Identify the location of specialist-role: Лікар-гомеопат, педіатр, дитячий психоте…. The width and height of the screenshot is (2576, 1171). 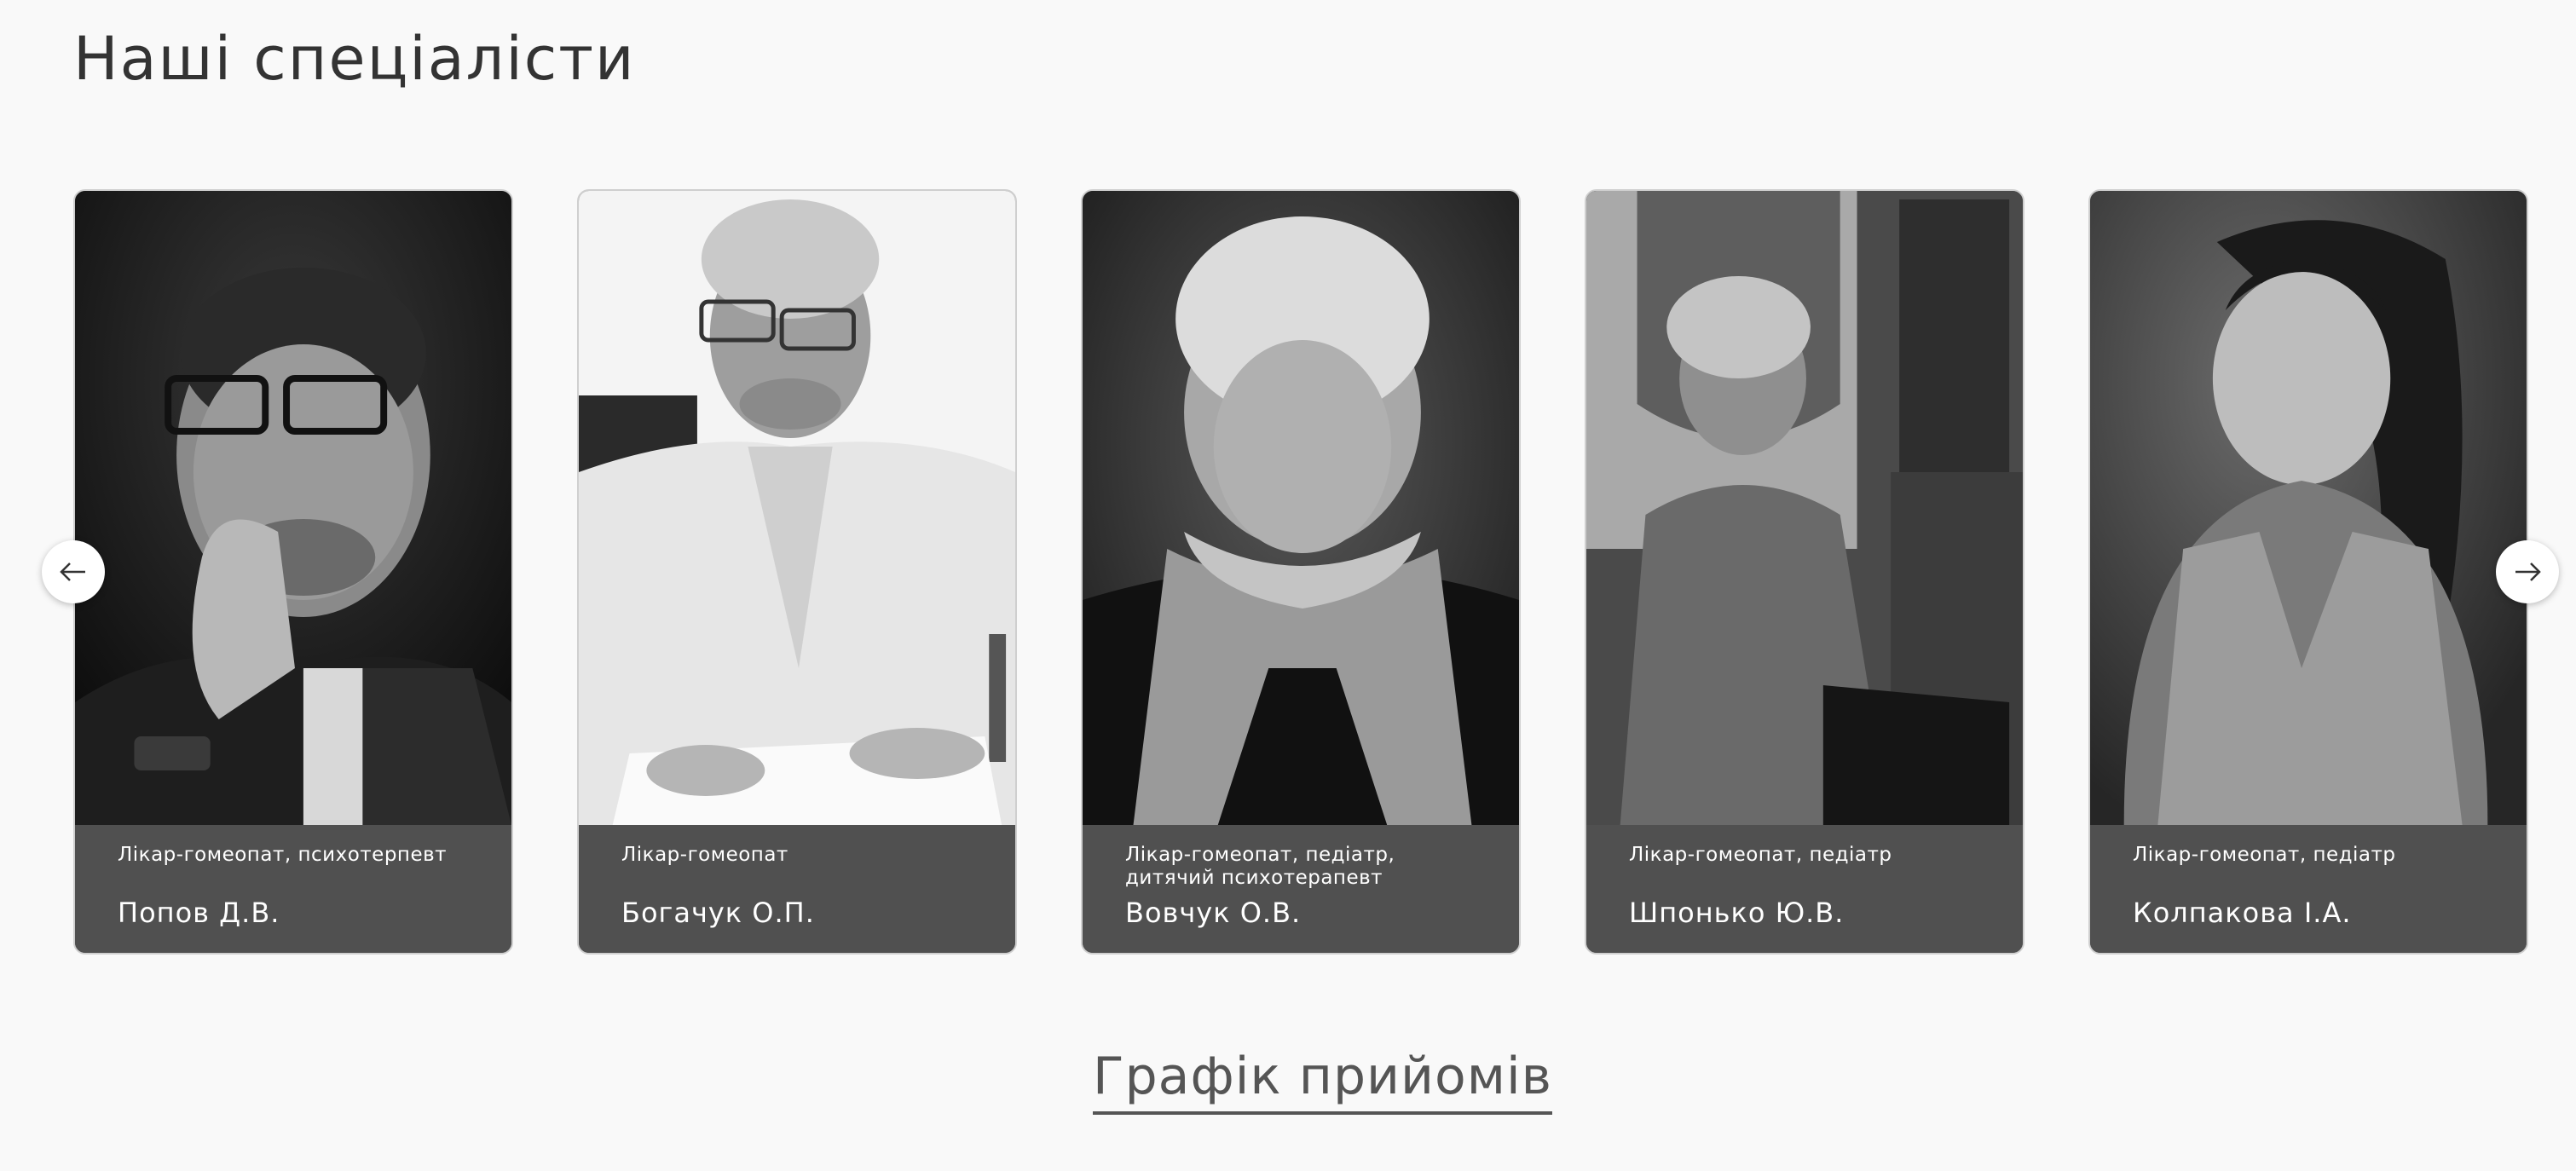
(1260, 866).